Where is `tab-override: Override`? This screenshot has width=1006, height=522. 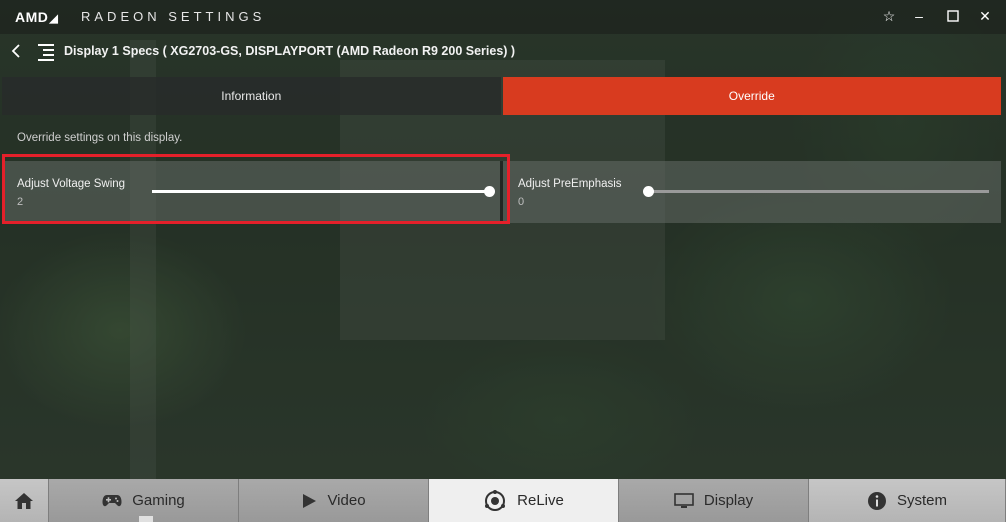 tab-override: Override is located at coordinates (751, 96).